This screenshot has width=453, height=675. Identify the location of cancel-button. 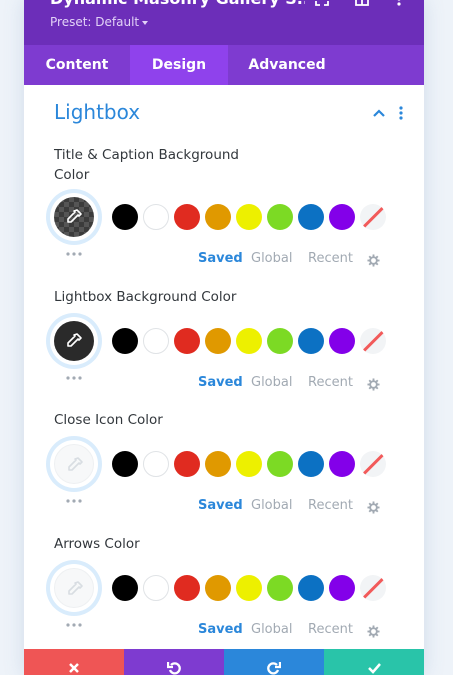
(74, 662).